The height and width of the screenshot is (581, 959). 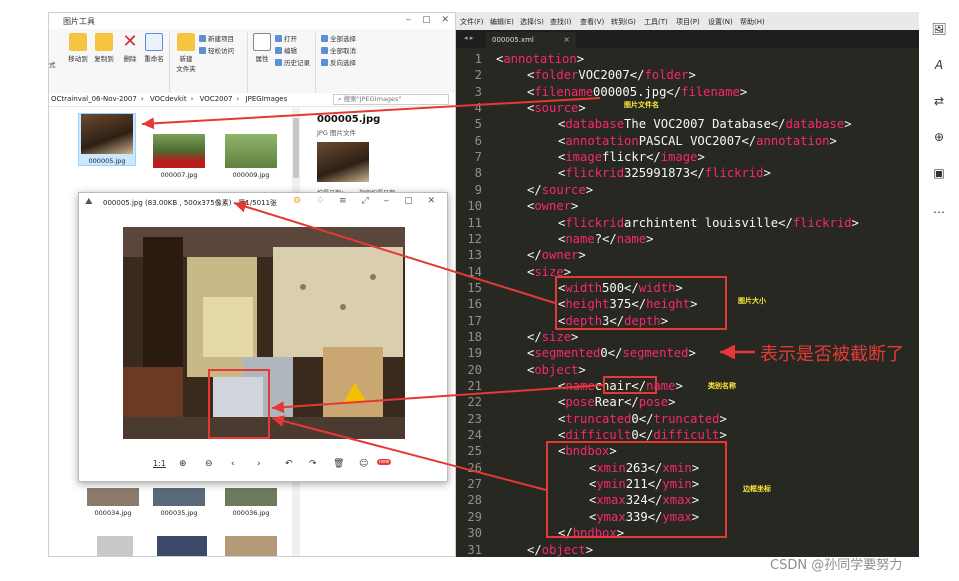 What do you see at coordinates (363, 464) in the screenshot?
I see `smile-icon: ☺` at bounding box center [363, 464].